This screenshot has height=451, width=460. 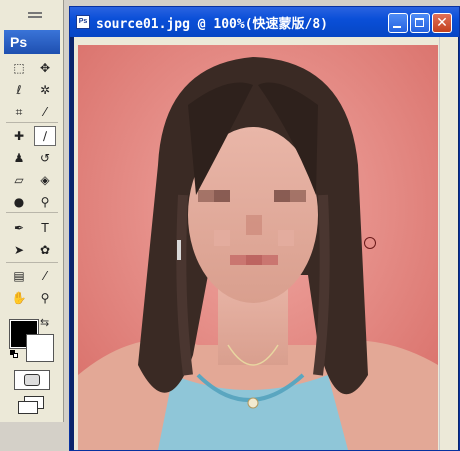 What do you see at coordinates (19, 68) in the screenshot?
I see `marquee-tool: ⬚` at bounding box center [19, 68].